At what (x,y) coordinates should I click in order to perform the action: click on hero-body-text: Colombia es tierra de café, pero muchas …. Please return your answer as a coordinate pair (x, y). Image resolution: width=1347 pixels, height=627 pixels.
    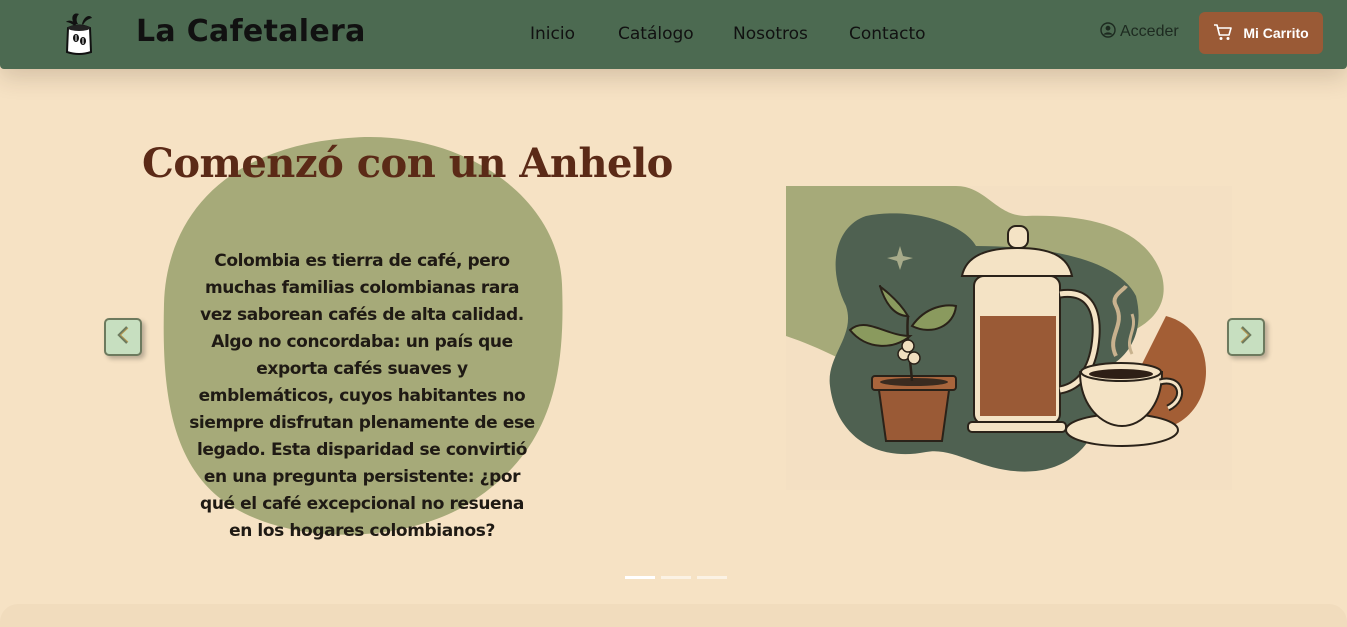
    Looking at the image, I should click on (362, 396).